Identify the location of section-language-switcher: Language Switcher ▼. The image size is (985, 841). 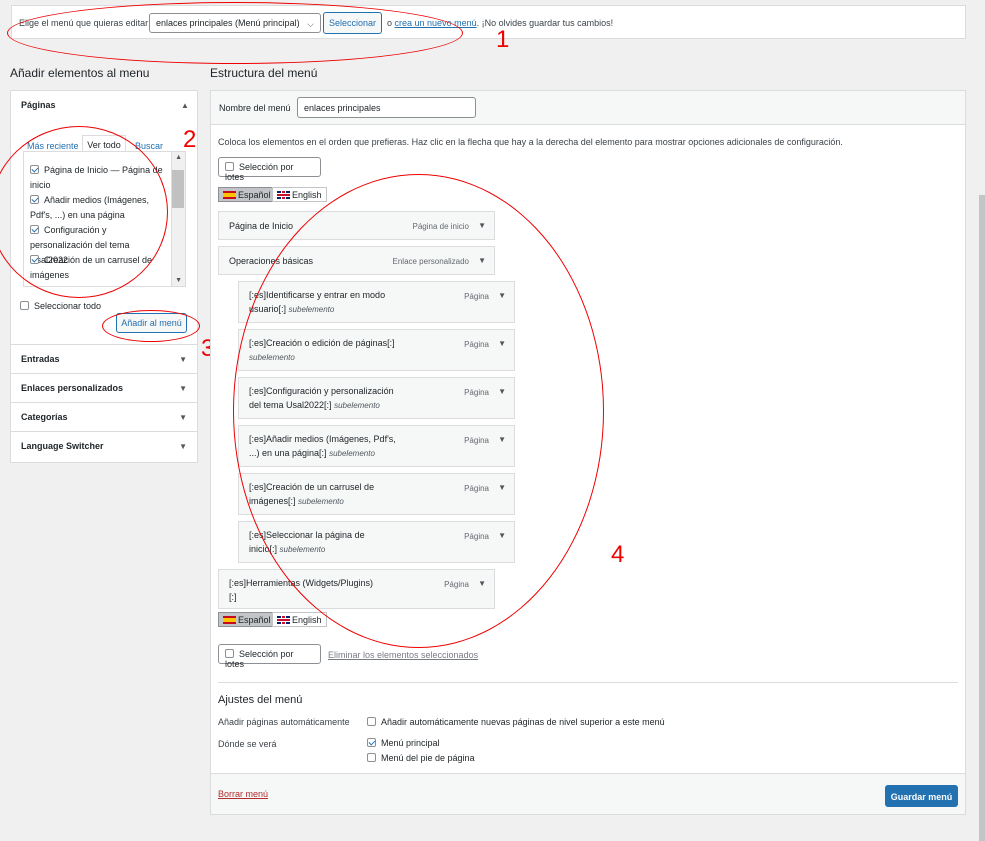
(104, 445).